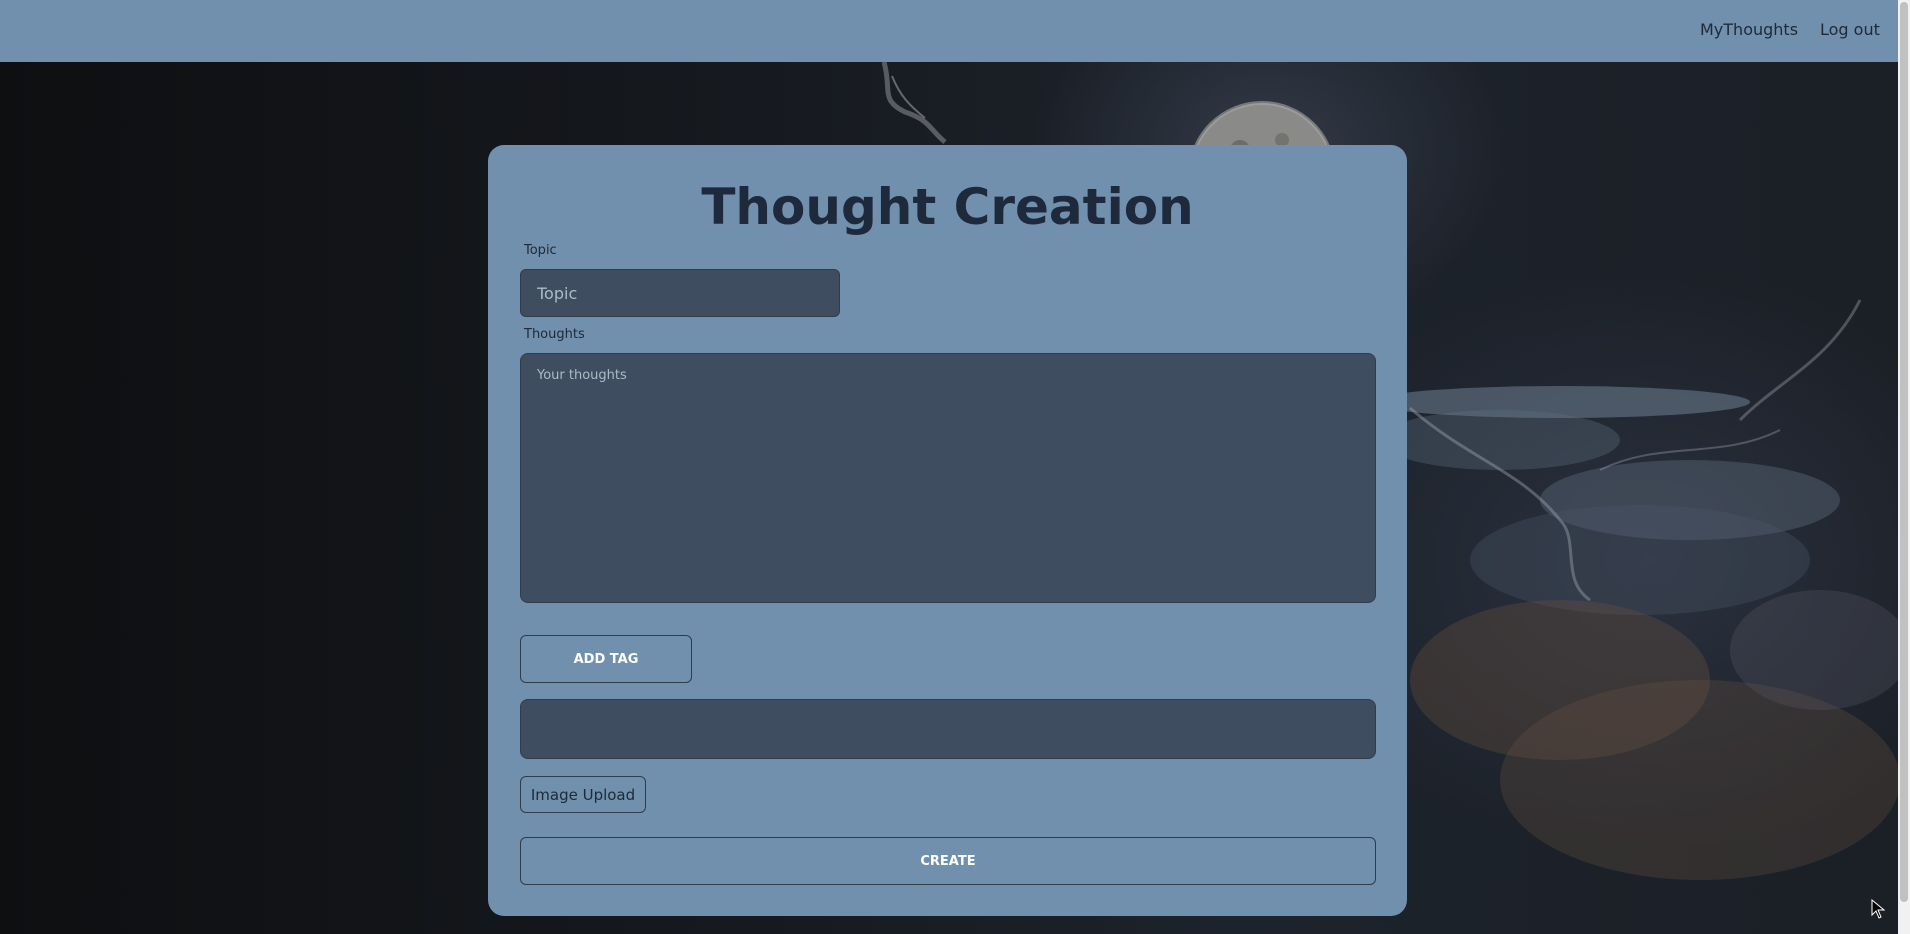 This screenshot has height=934, width=1910. What do you see at coordinates (1749, 29) in the screenshot?
I see `nav-link-mythoughts: MyThoughts` at bounding box center [1749, 29].